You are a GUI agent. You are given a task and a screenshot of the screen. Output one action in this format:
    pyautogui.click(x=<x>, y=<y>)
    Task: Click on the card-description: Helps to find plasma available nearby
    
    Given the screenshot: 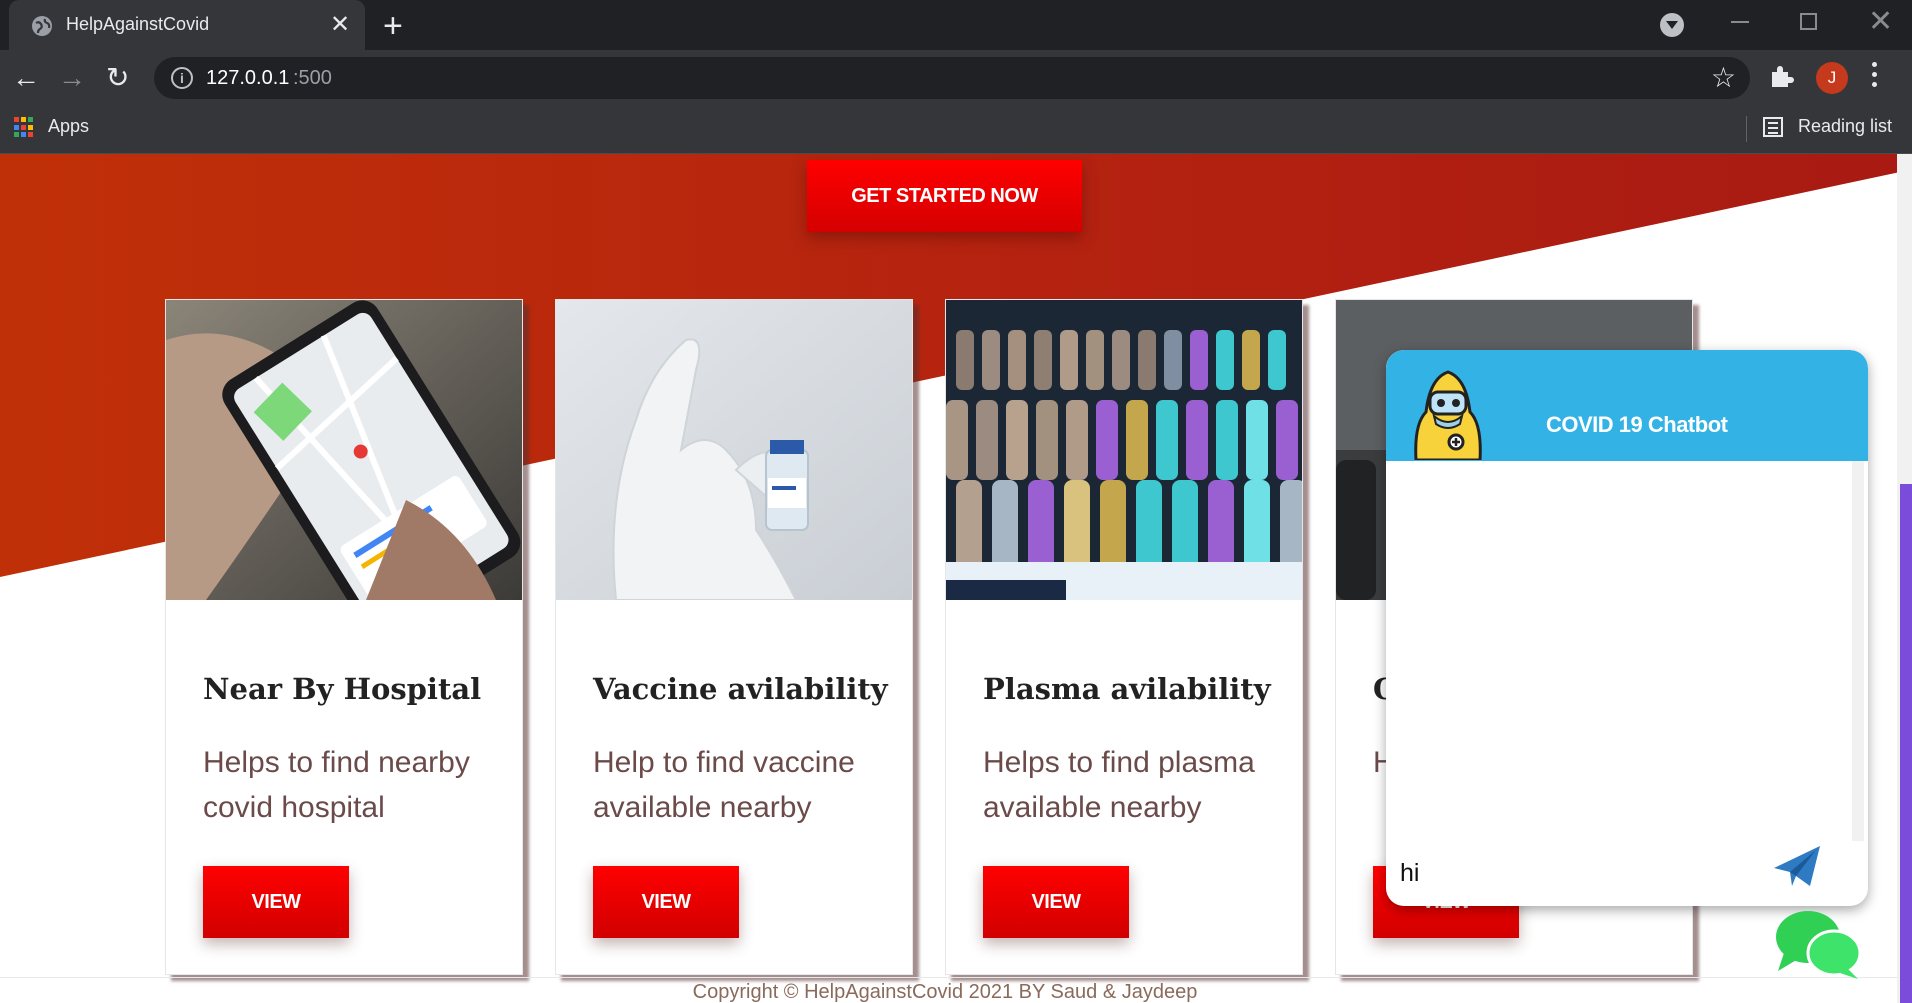 What is the action you would take?
    pyautogui.click(x=1119, y=785)
    